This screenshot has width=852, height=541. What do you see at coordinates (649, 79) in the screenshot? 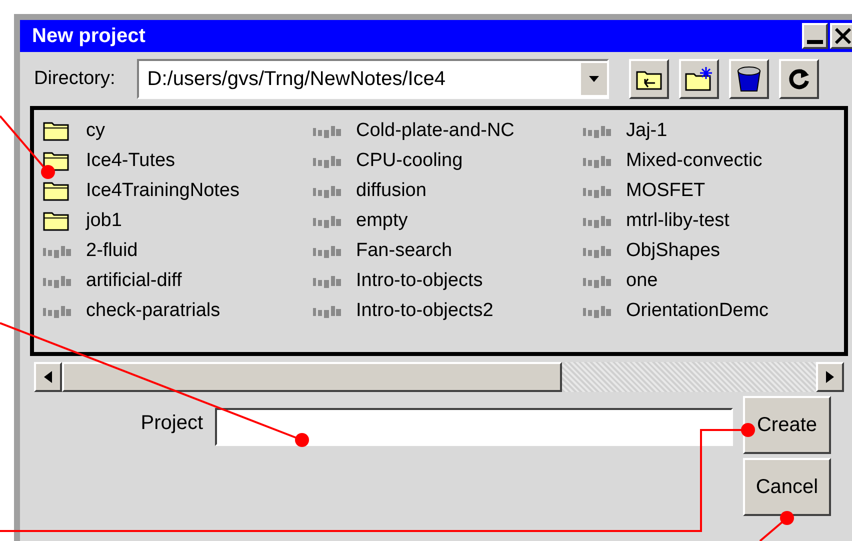
I see `parent-folder-button` at bounding box center [649, 79].